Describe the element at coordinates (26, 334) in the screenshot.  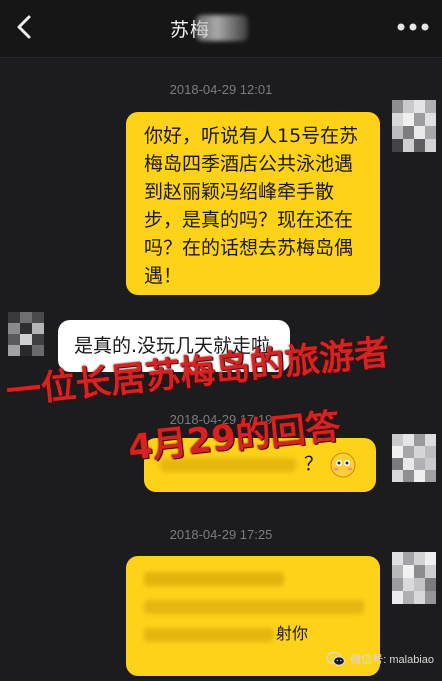
I see `contact-avatar-pixelated` at that location.